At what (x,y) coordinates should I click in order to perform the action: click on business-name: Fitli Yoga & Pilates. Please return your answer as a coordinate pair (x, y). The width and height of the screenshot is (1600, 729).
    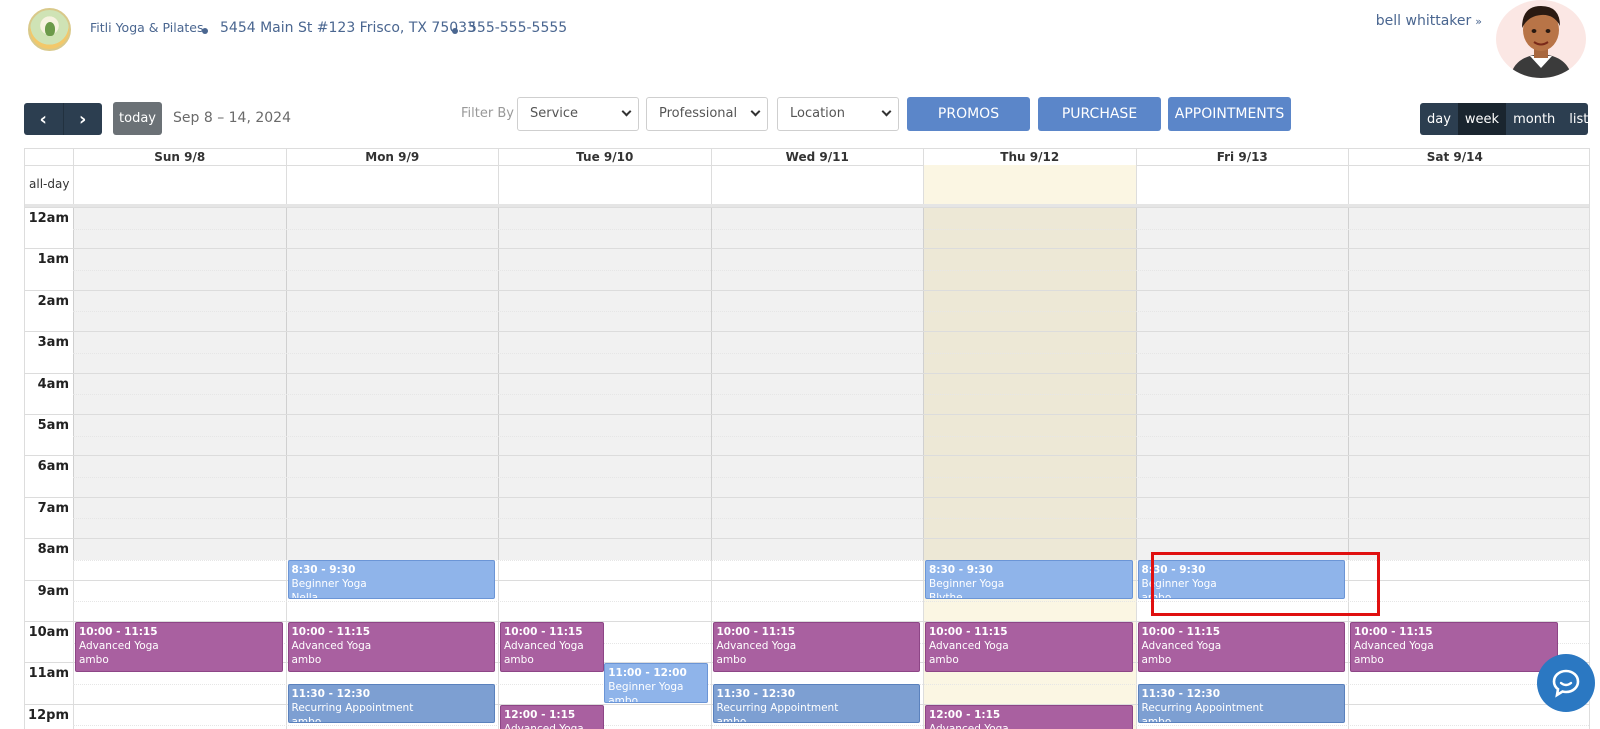
    Looking at the image, I should click on (147, 27).